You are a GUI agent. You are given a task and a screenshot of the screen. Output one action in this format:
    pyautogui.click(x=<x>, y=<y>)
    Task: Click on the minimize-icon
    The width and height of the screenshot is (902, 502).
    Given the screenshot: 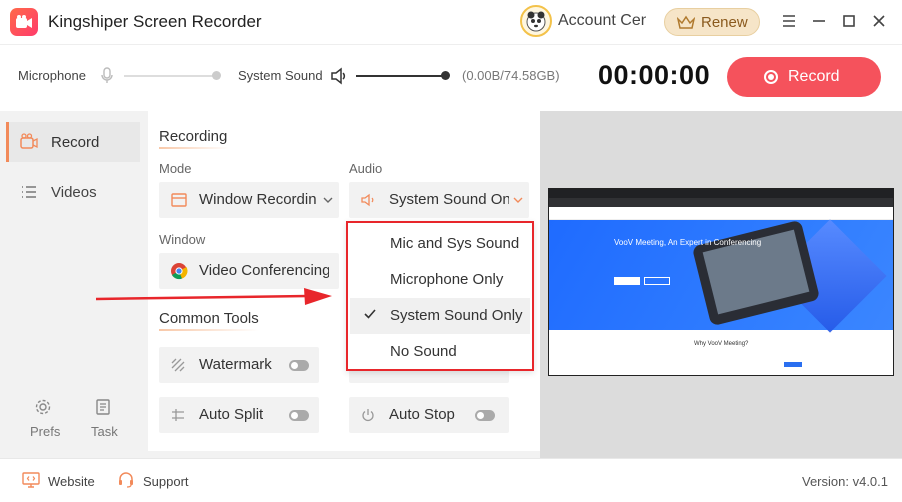 What is the action you would take?
    pyautogui.click(x=819, y=21)
    